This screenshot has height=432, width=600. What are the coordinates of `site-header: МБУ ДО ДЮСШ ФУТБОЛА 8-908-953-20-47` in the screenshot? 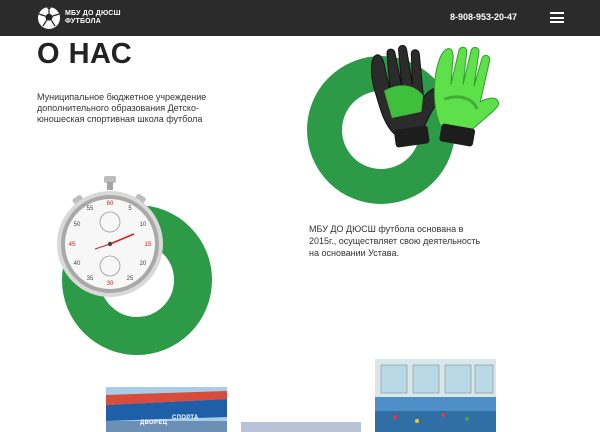 It's located at (300, 18).